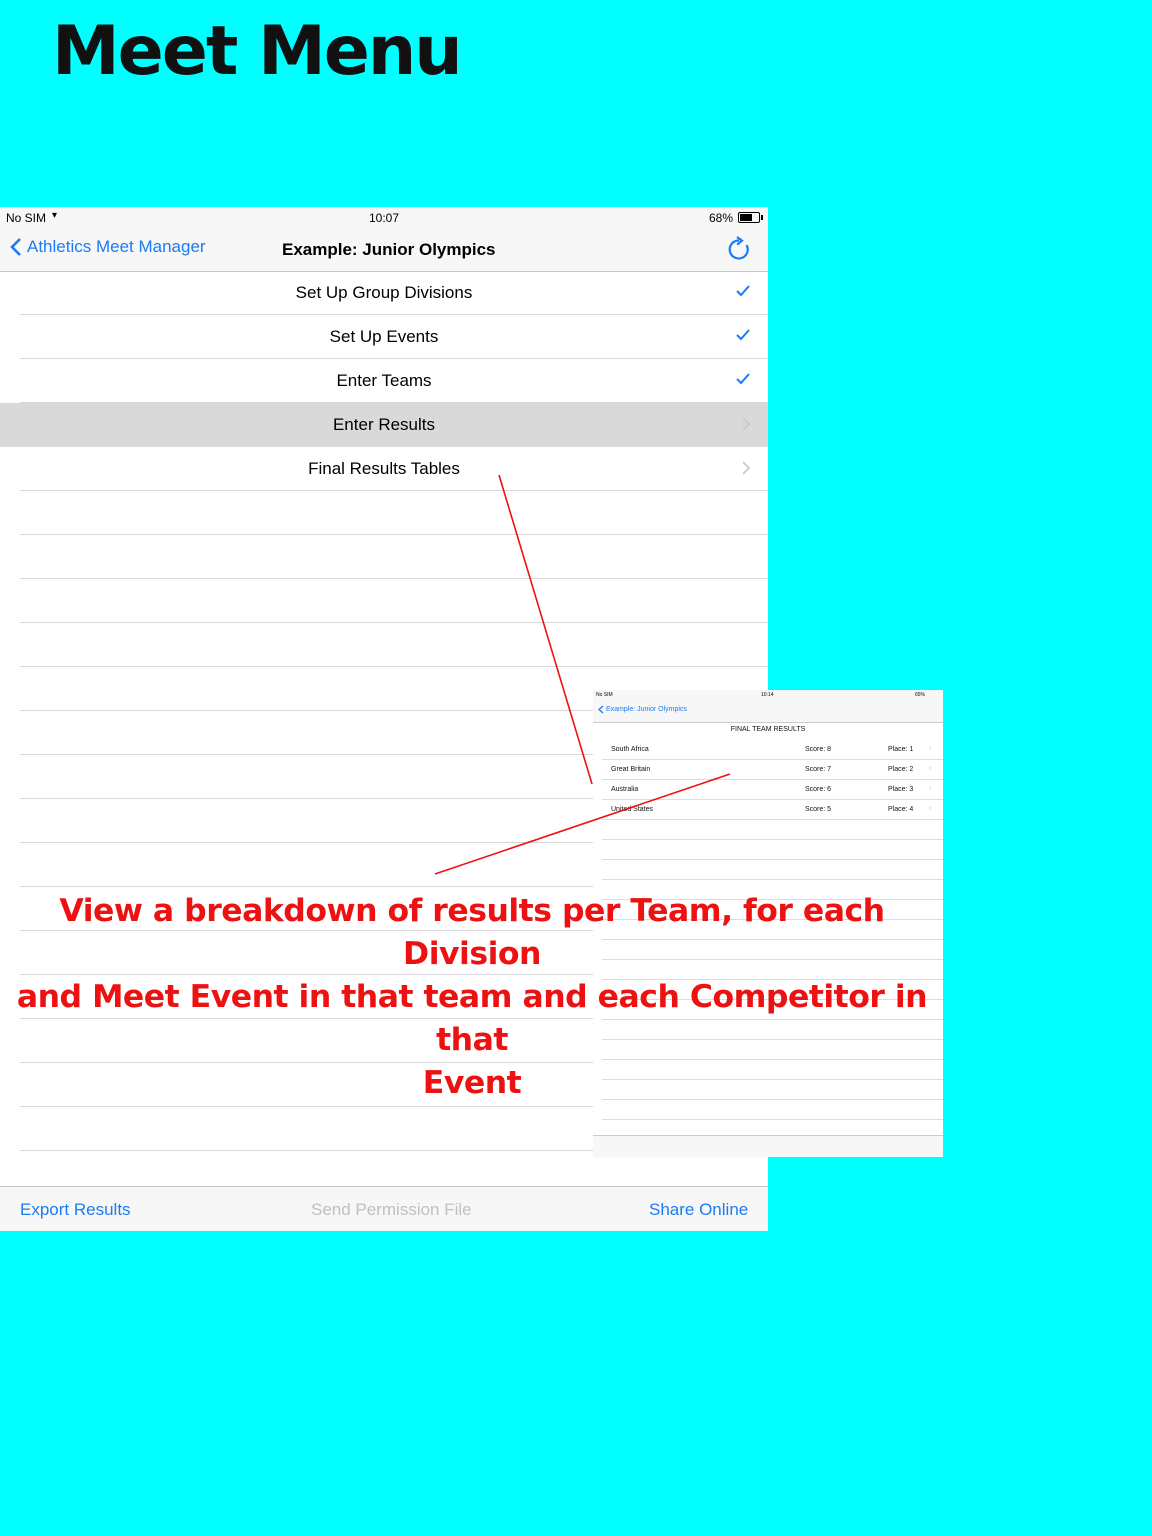  I want to click on menu-item-group-divisions: Set Up Group Divisions, so click(384, 293).